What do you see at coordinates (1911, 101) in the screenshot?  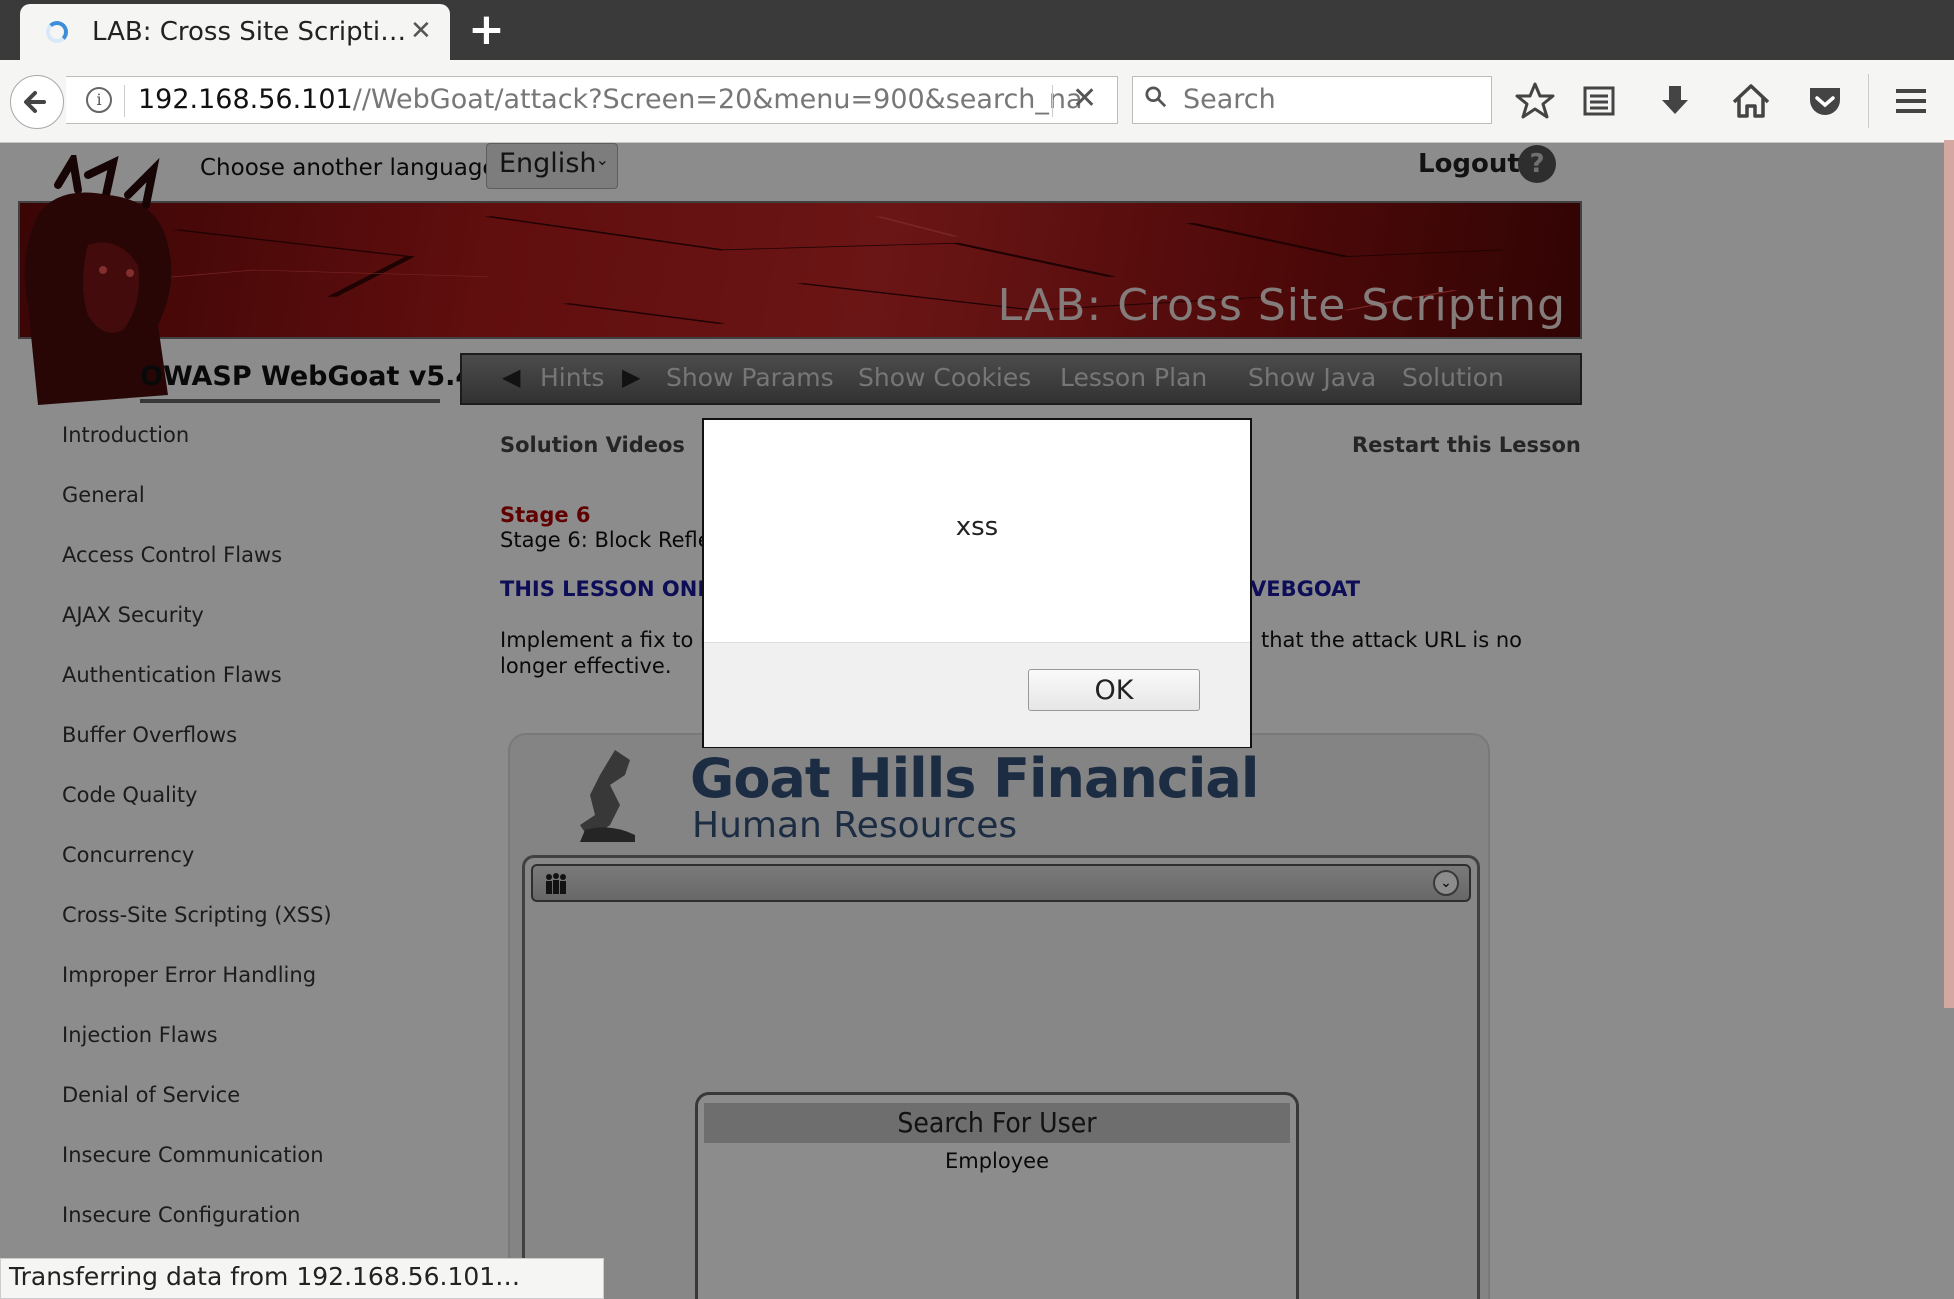 I see `hamburger-menu-icon` at bounding box center [1911, 101].